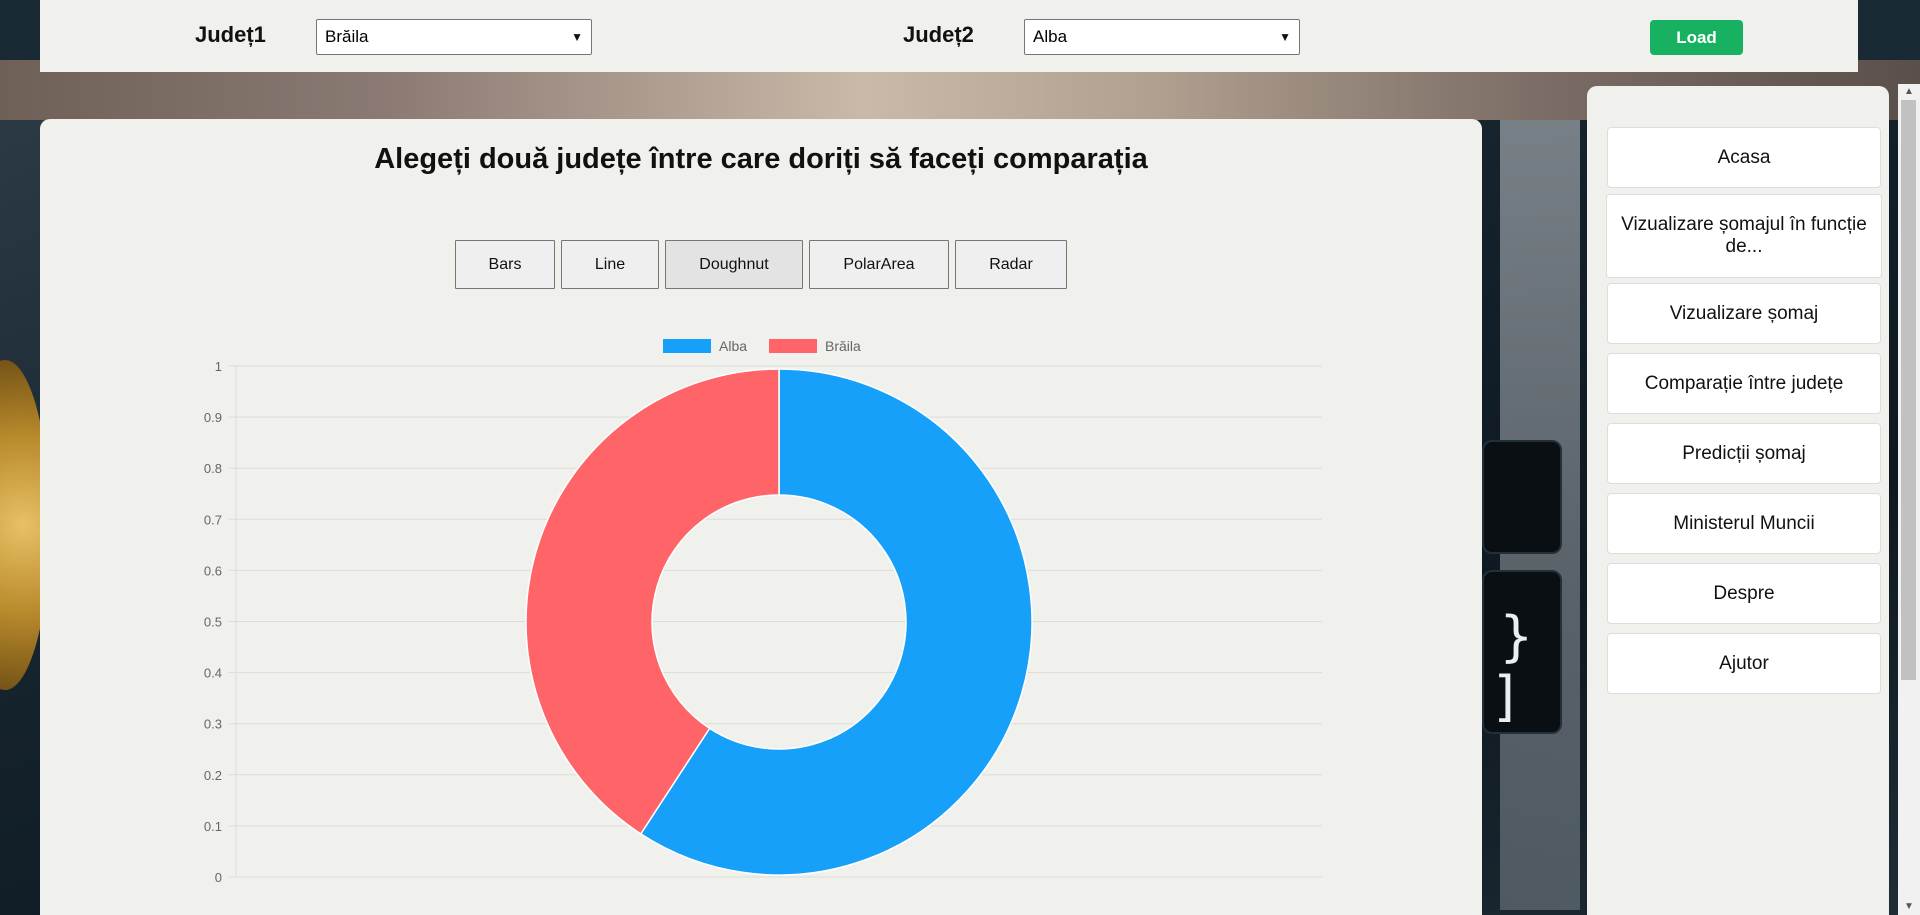 This screenshot has height=915, width=1920. I want to click on y-tick-label: 1, so click(218, 366).